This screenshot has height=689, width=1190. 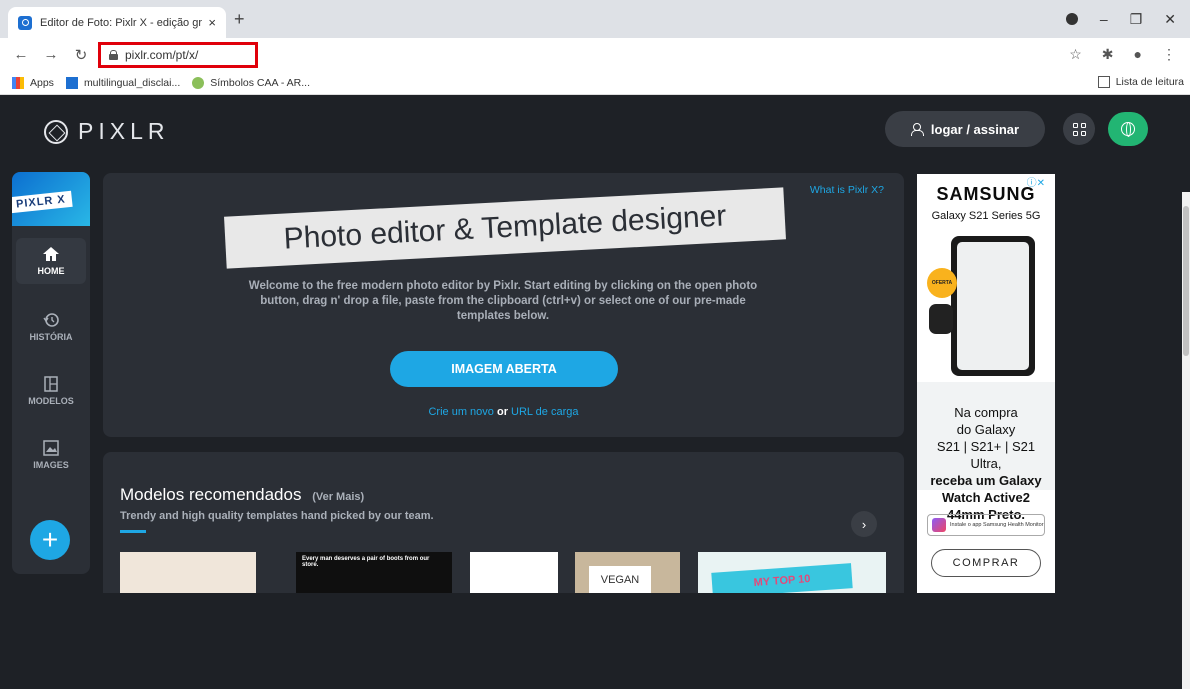 I want to click on tab-underline, so click(x=133, y=531).